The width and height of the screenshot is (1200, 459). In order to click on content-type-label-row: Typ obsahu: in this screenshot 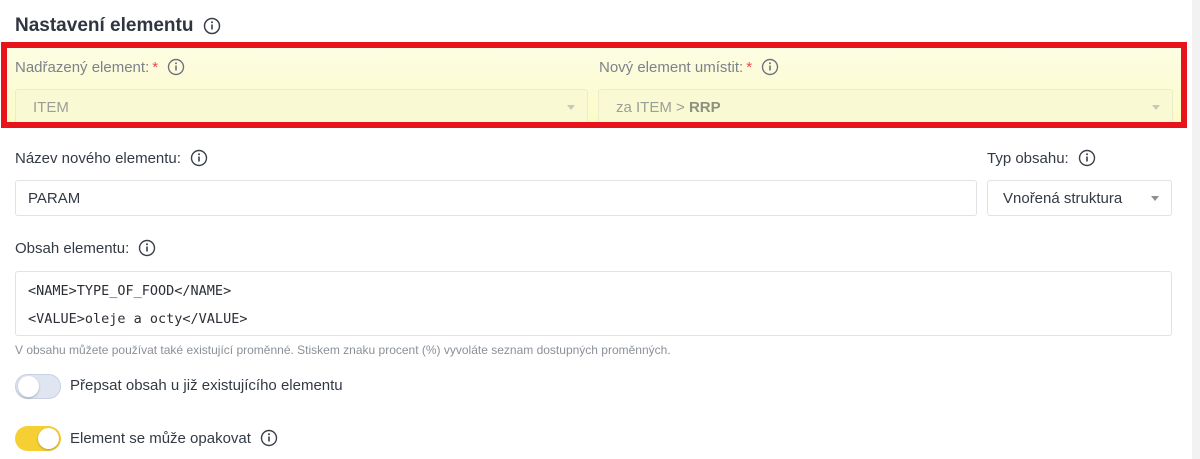, I will do `click(1041, 158)`.